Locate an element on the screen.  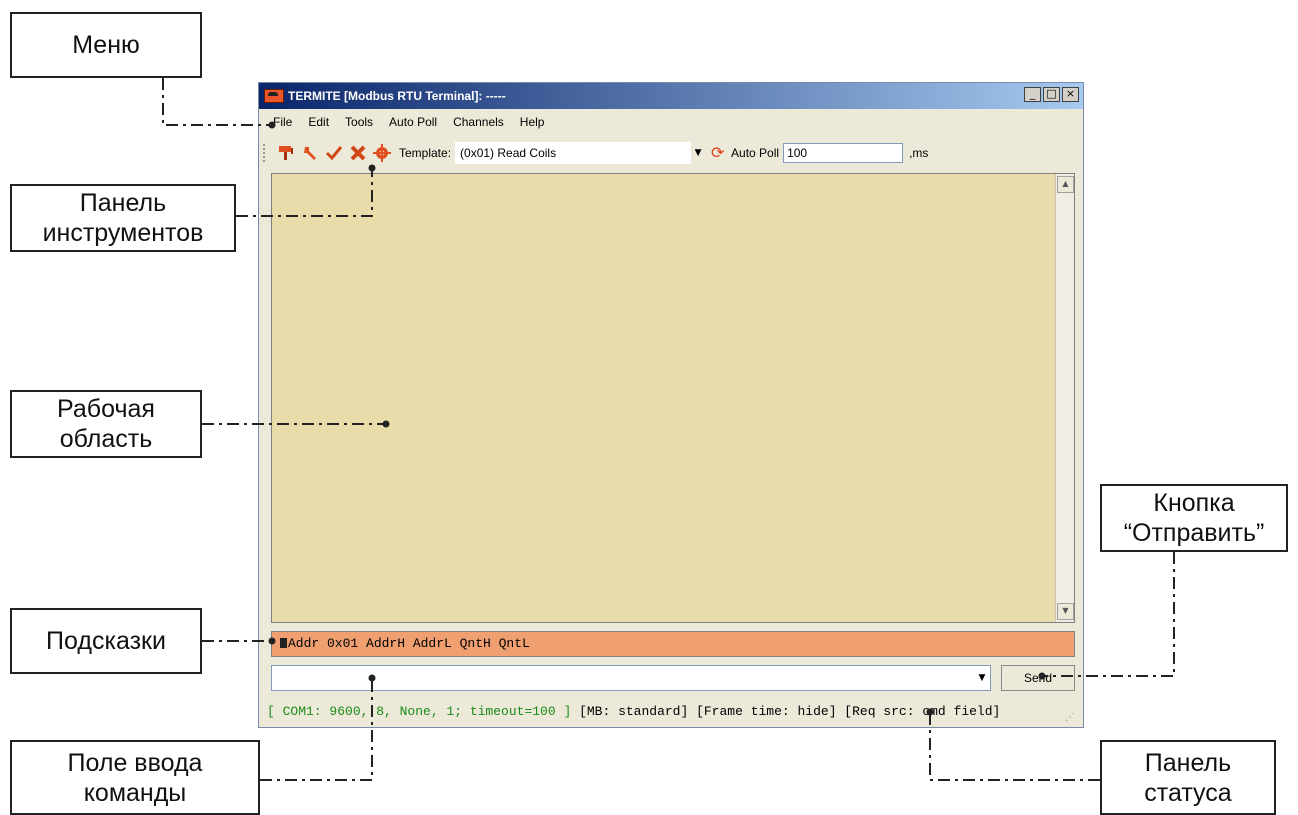
leader-input is located at coordinates (316, 729).